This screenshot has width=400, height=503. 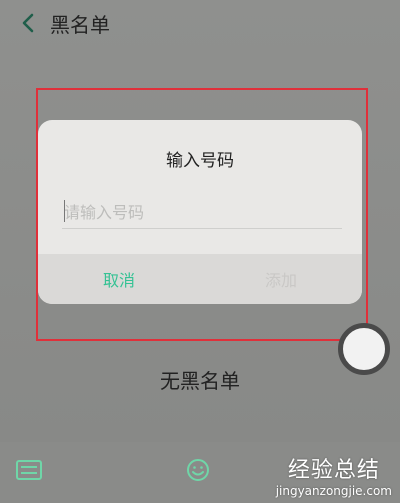 What do you see at coordinates (29, 470) in the screenshot?
I see `keyboard-icon` at bounding box center [29, 470].